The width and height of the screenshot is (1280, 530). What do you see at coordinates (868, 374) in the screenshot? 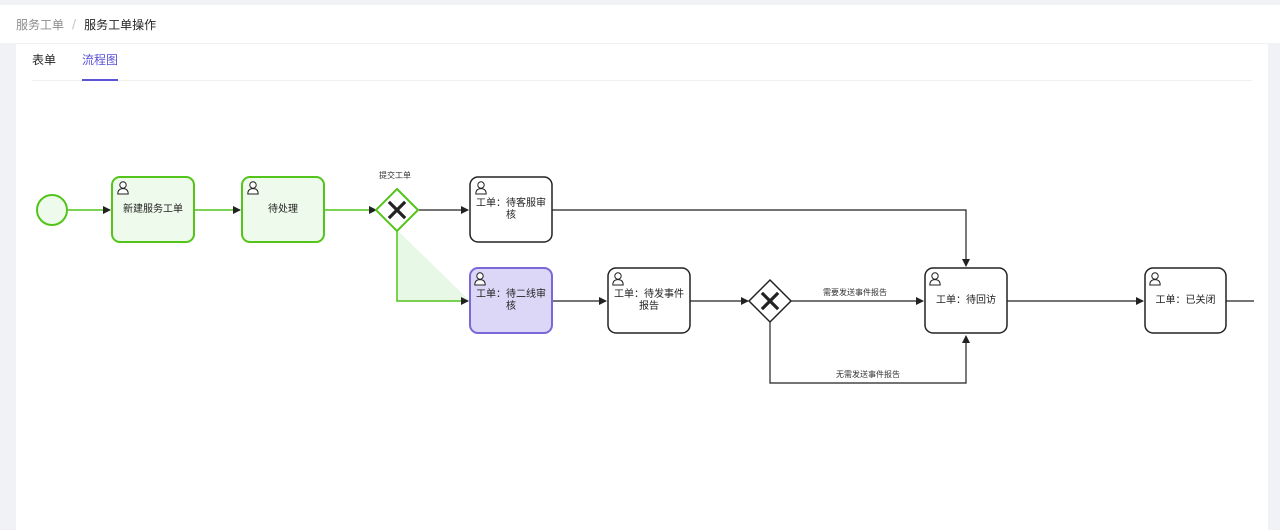
I see `edge-label-no-report: 无需发送事件报告` at bounding box center [868, 374].